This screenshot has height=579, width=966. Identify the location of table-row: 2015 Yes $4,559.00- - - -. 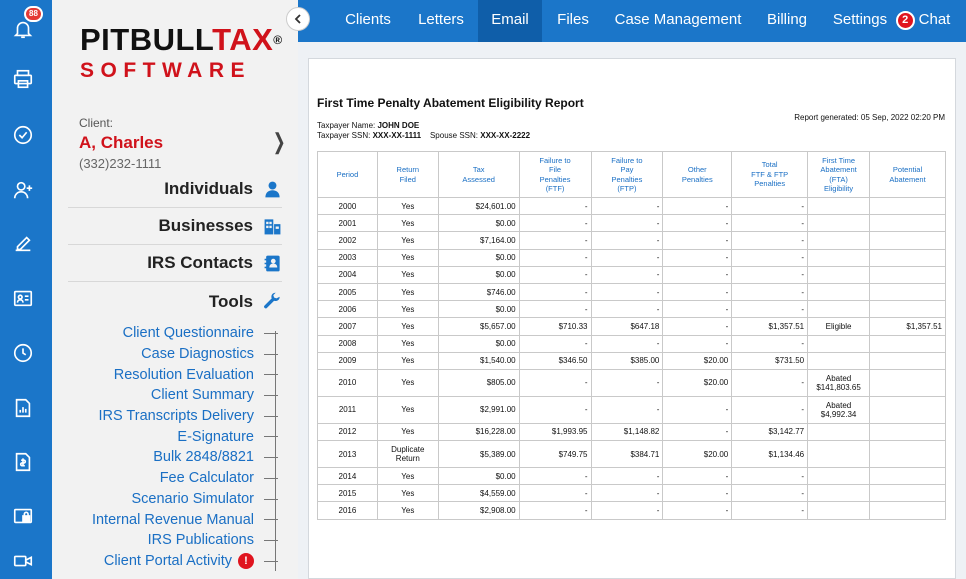
(631, 493).